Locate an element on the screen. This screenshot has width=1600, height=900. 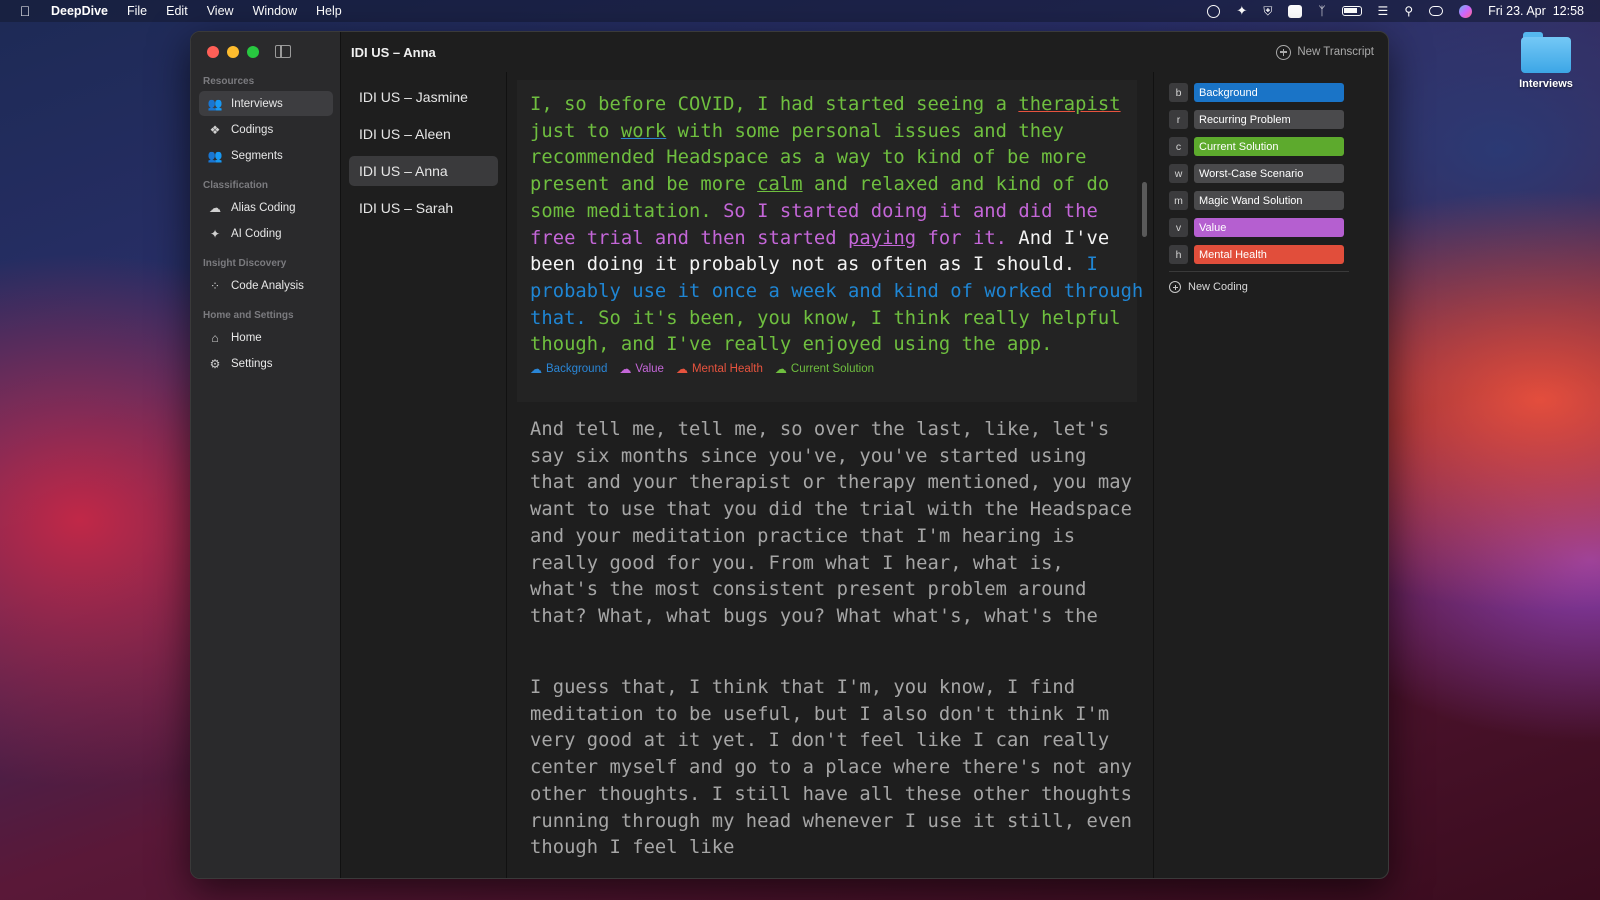
sidebar-item-alias-coding: ☁ Alias Coding is located at coordinates (266, 207).